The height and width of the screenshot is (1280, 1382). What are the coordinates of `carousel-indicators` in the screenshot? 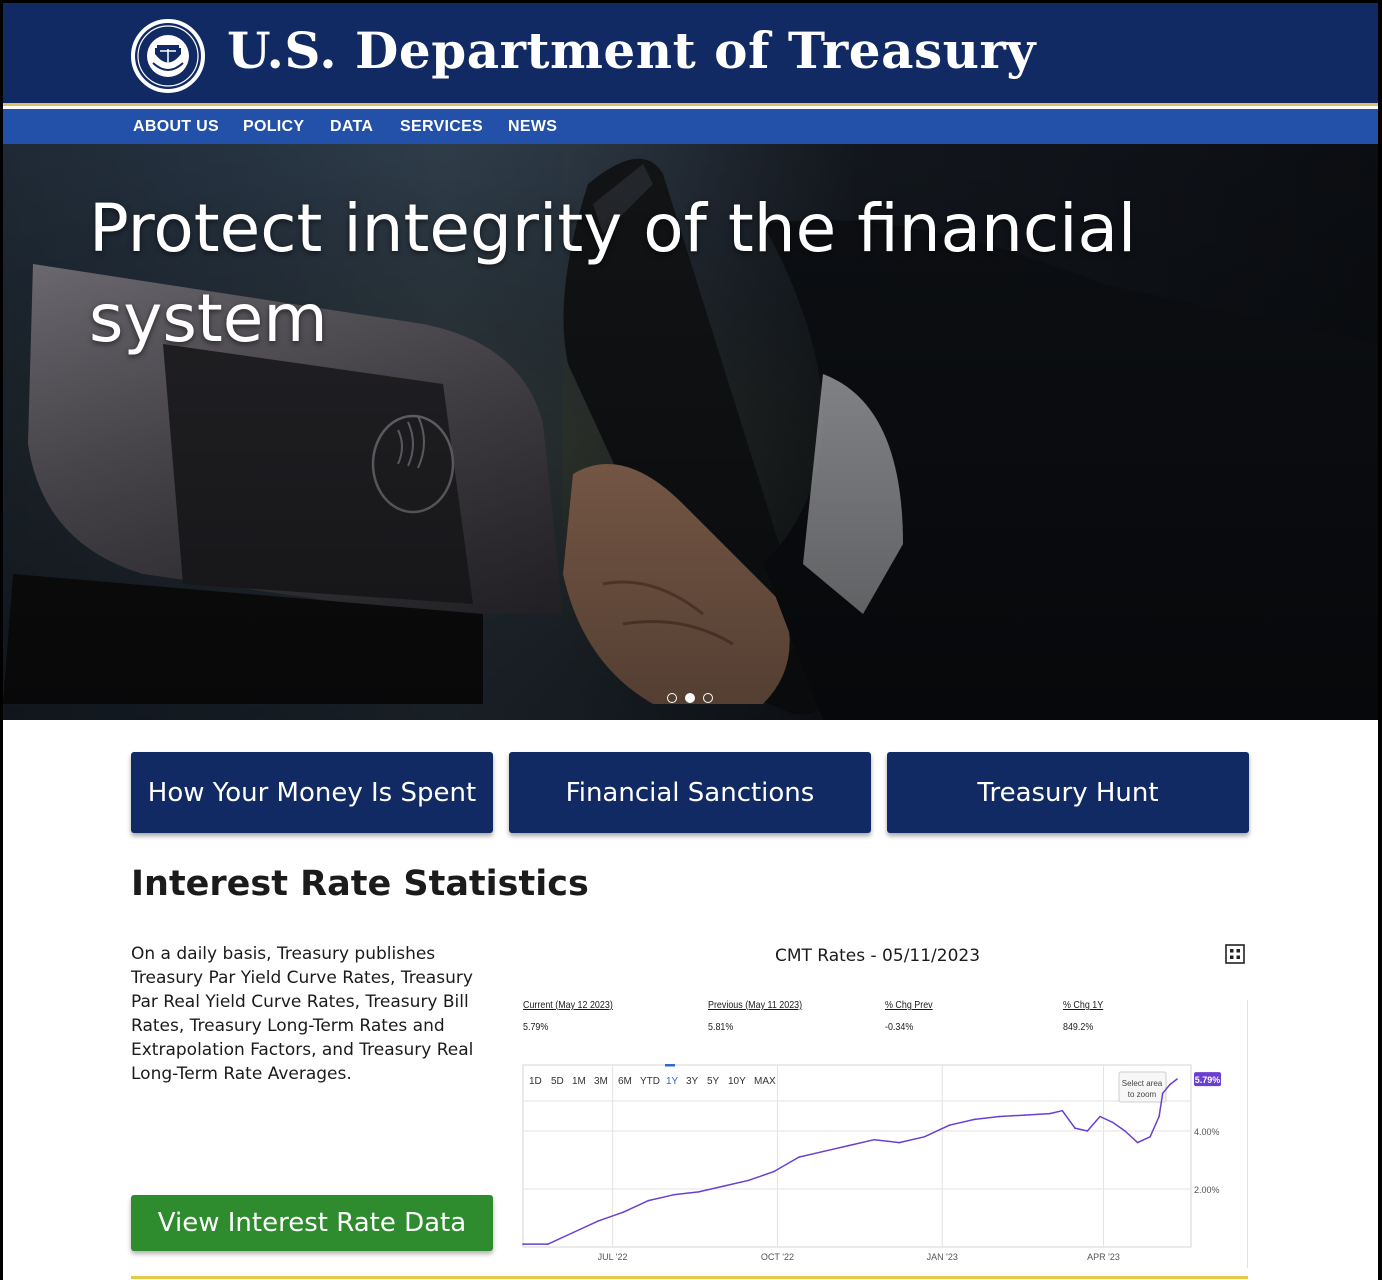 It's located at (690, 698).